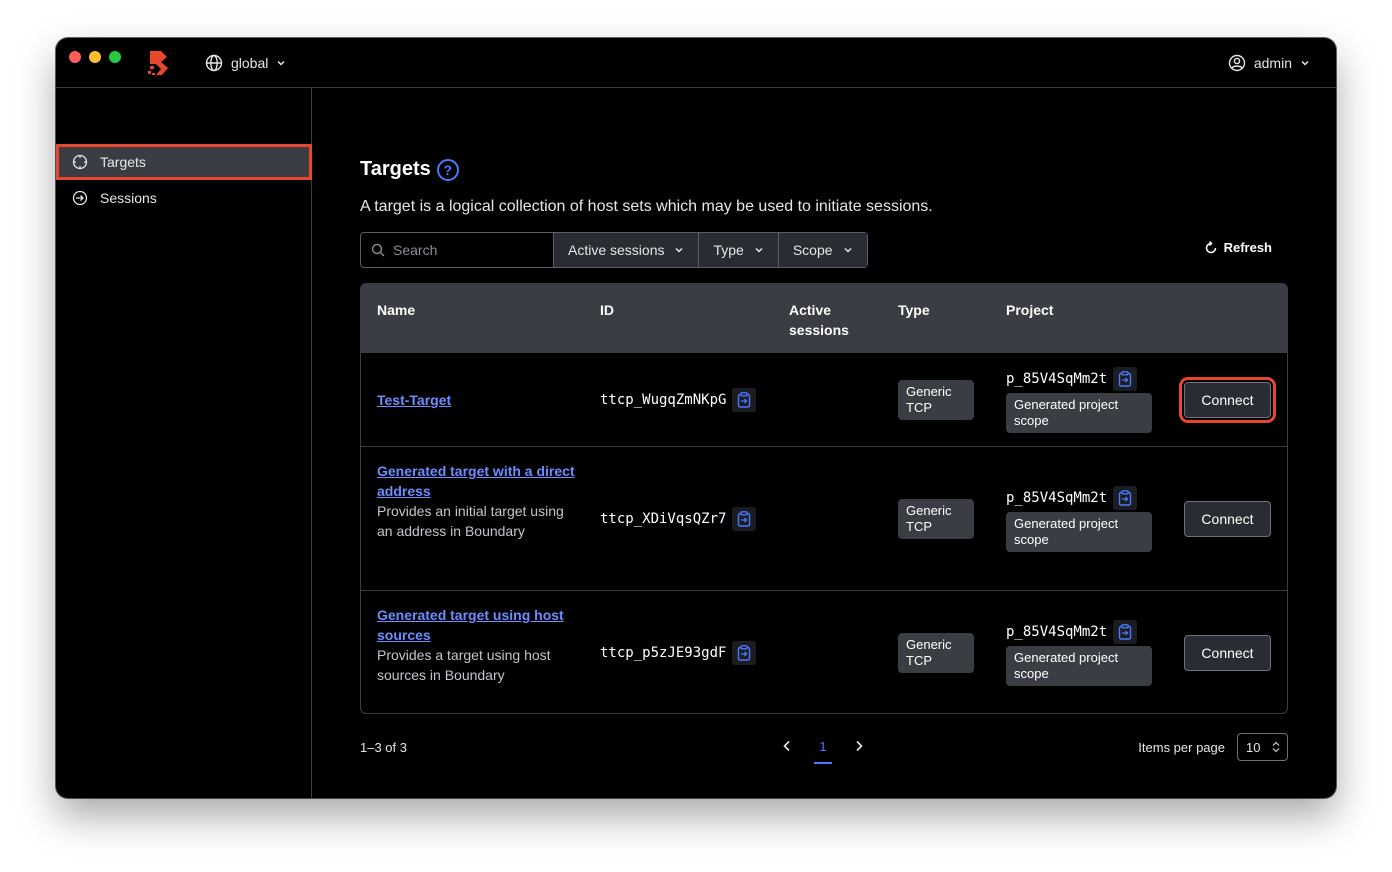 The image size is (1392, 872). Describe the element at coordinates (457, 250) in the screenshot. I see `search-input: Search` at that location.